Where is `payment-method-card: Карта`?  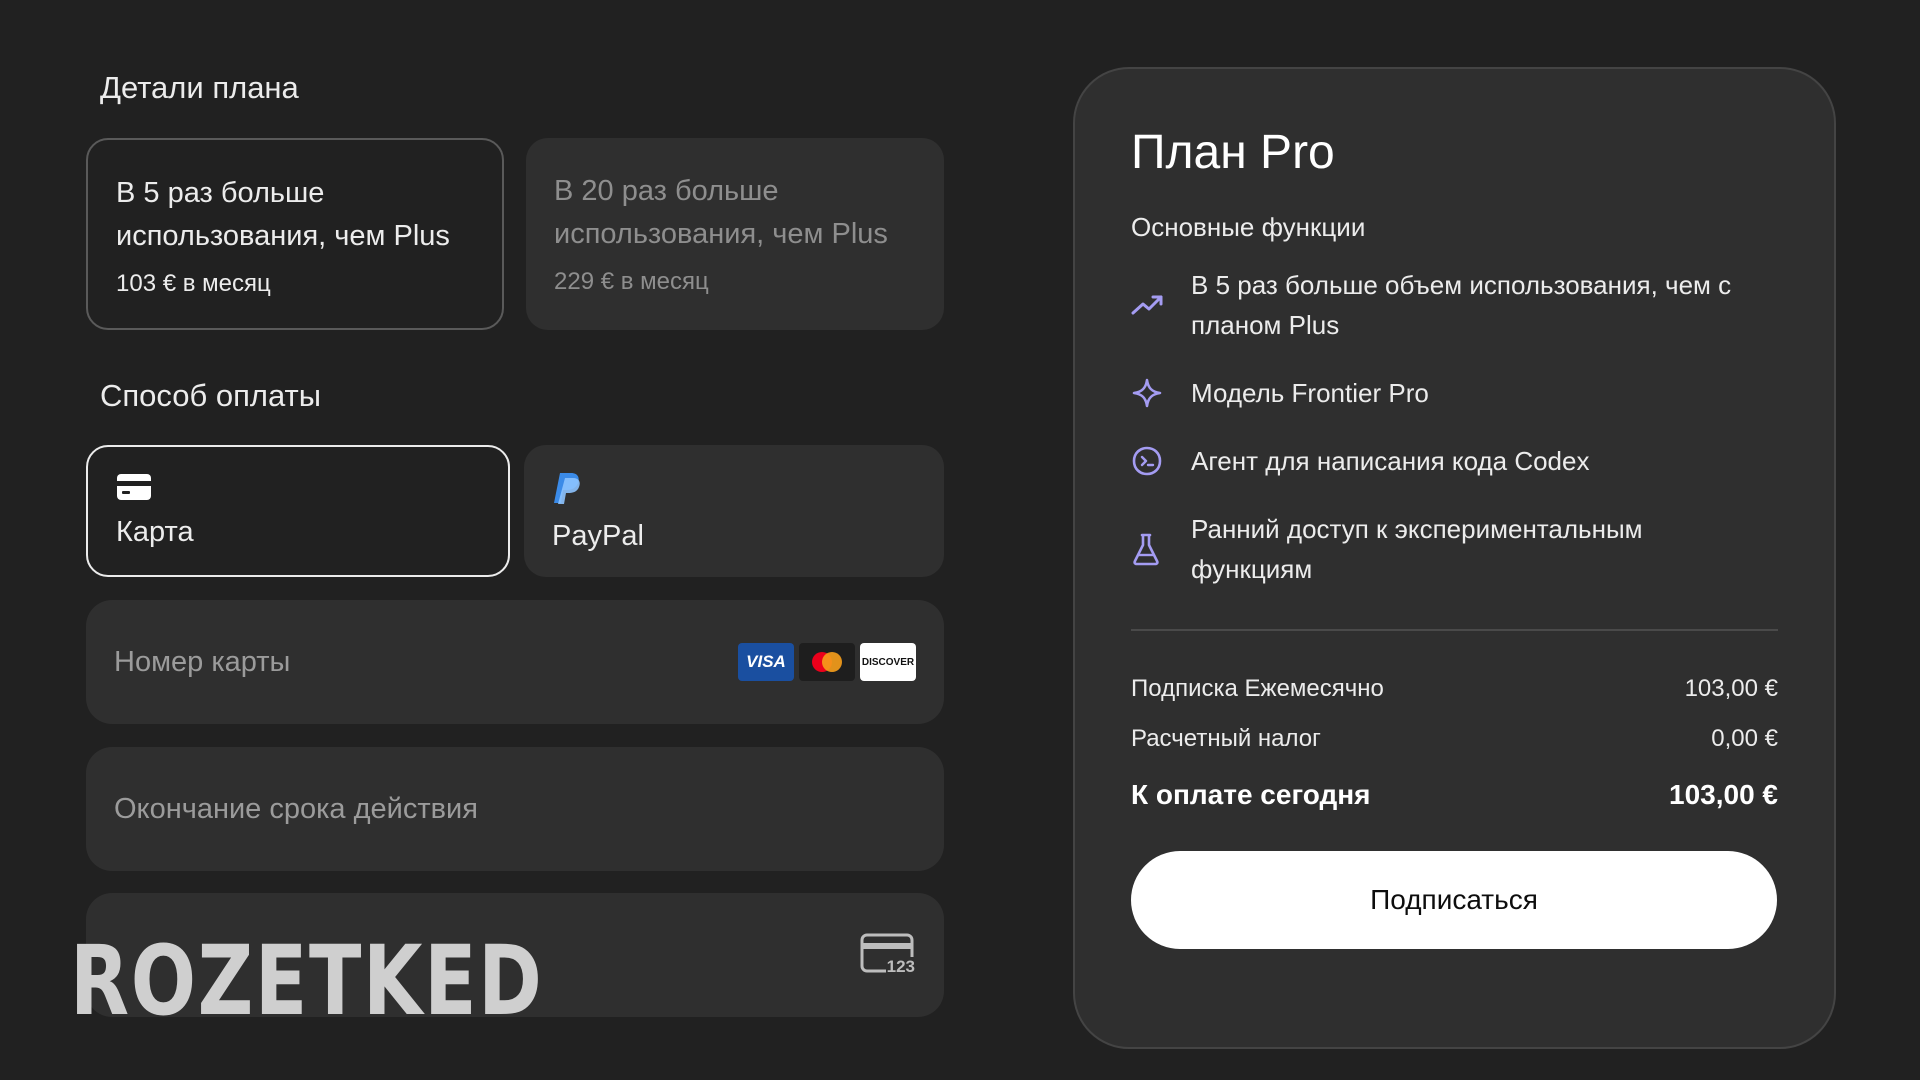 payment-method-card: Карта is located at coordinates (298, 511).